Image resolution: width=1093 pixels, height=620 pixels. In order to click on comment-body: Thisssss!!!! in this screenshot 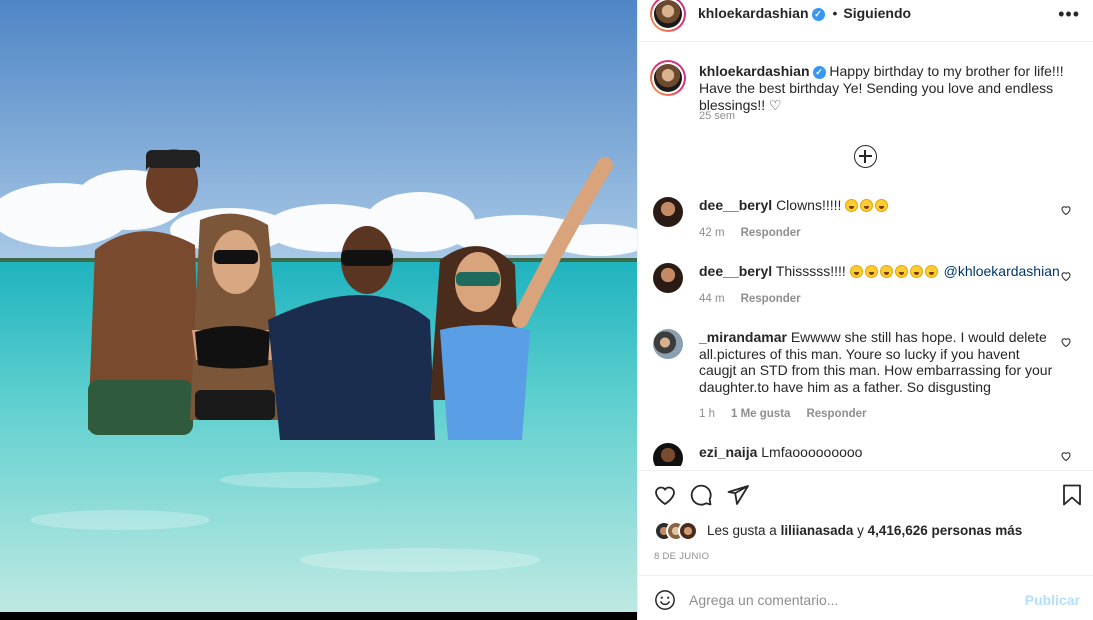, I will do `click(810, 271)`.